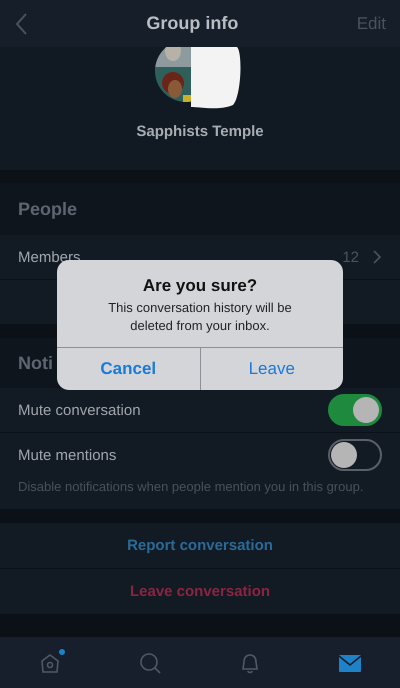 The image size is (400, 688). What do you see at coordinates (128, 369) in the screenshot?
I see `dialog-button: Cancel` at bounding box center [128, 369].